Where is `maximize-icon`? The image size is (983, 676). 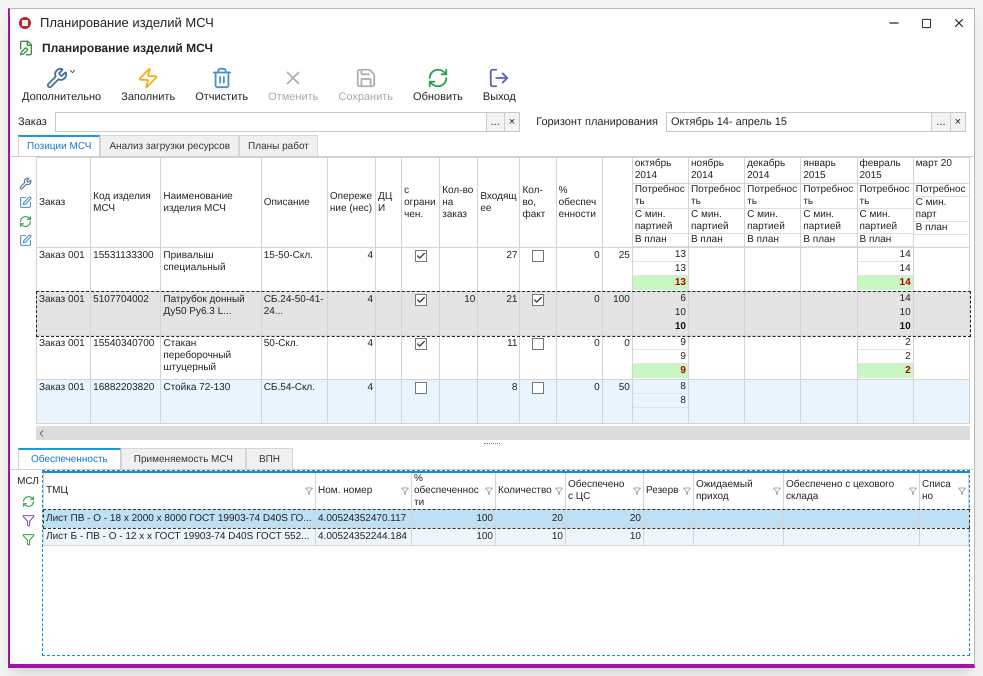
maximize-icon is located at coordinates (926, 23).